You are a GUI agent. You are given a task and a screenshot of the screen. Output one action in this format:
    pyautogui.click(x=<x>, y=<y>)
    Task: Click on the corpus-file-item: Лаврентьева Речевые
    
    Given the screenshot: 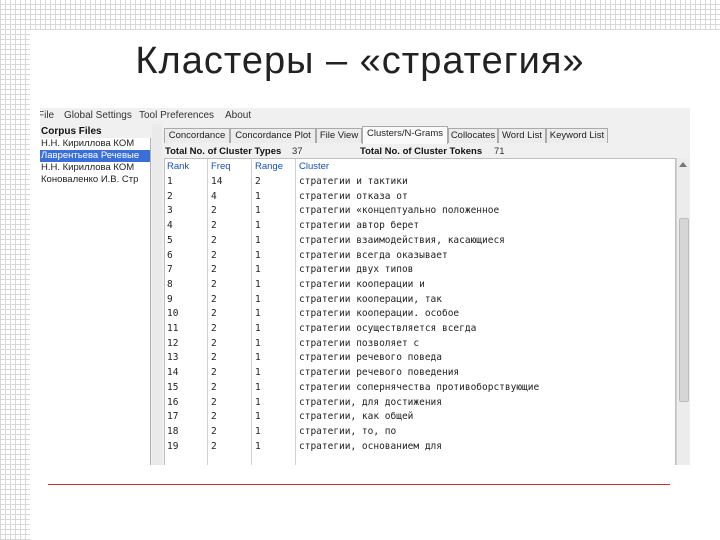 What is the action you would take?
    pyautogui.click(x=95, y=156)
    